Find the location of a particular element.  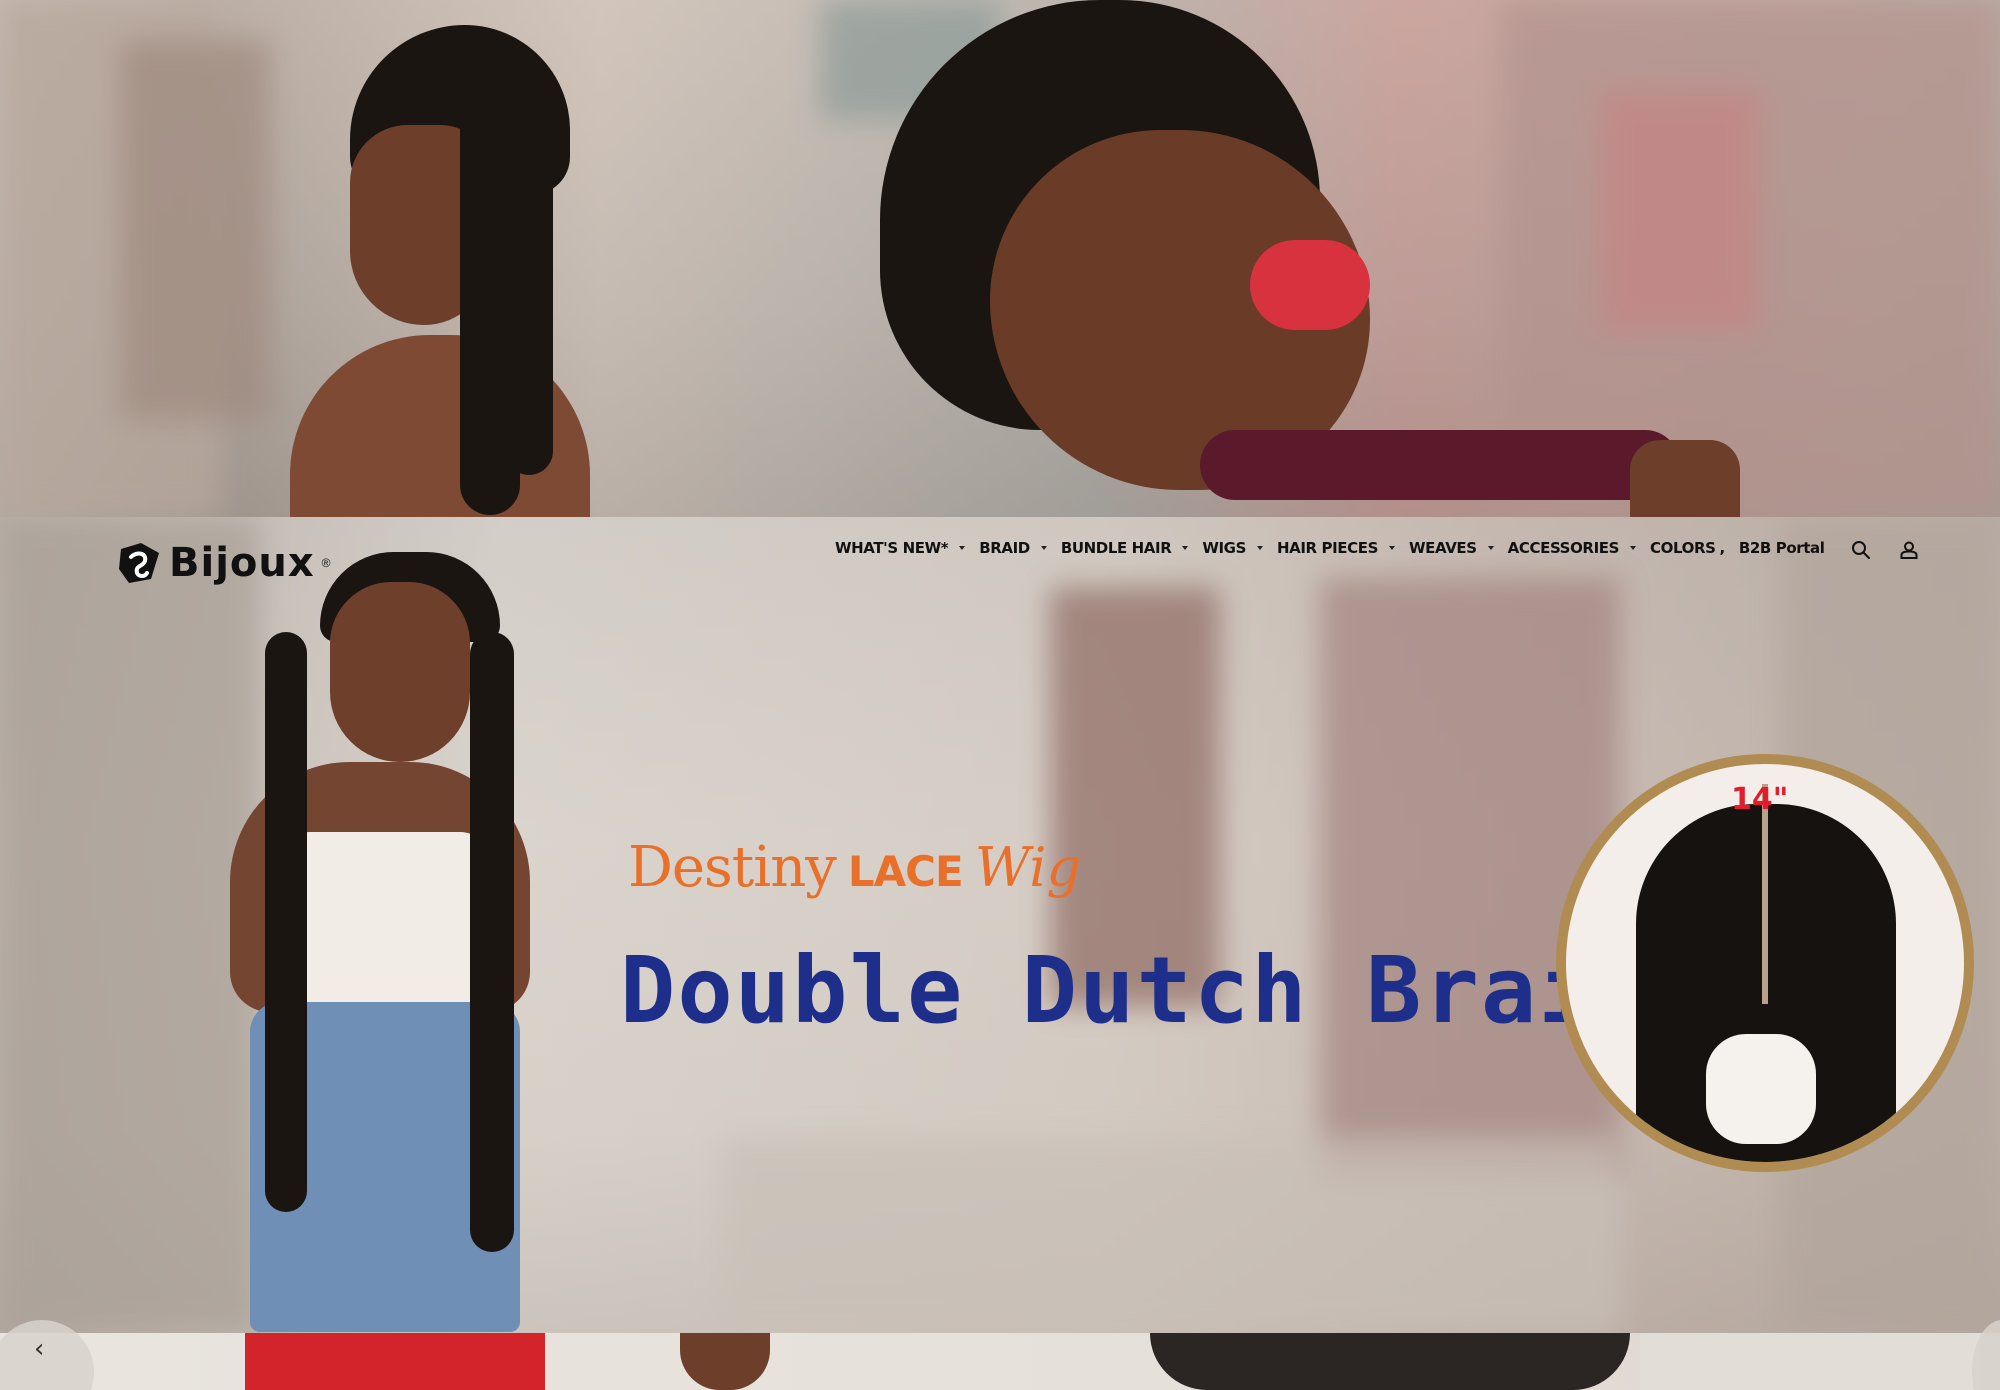

account-icon is located at coordinates (1909, 550).